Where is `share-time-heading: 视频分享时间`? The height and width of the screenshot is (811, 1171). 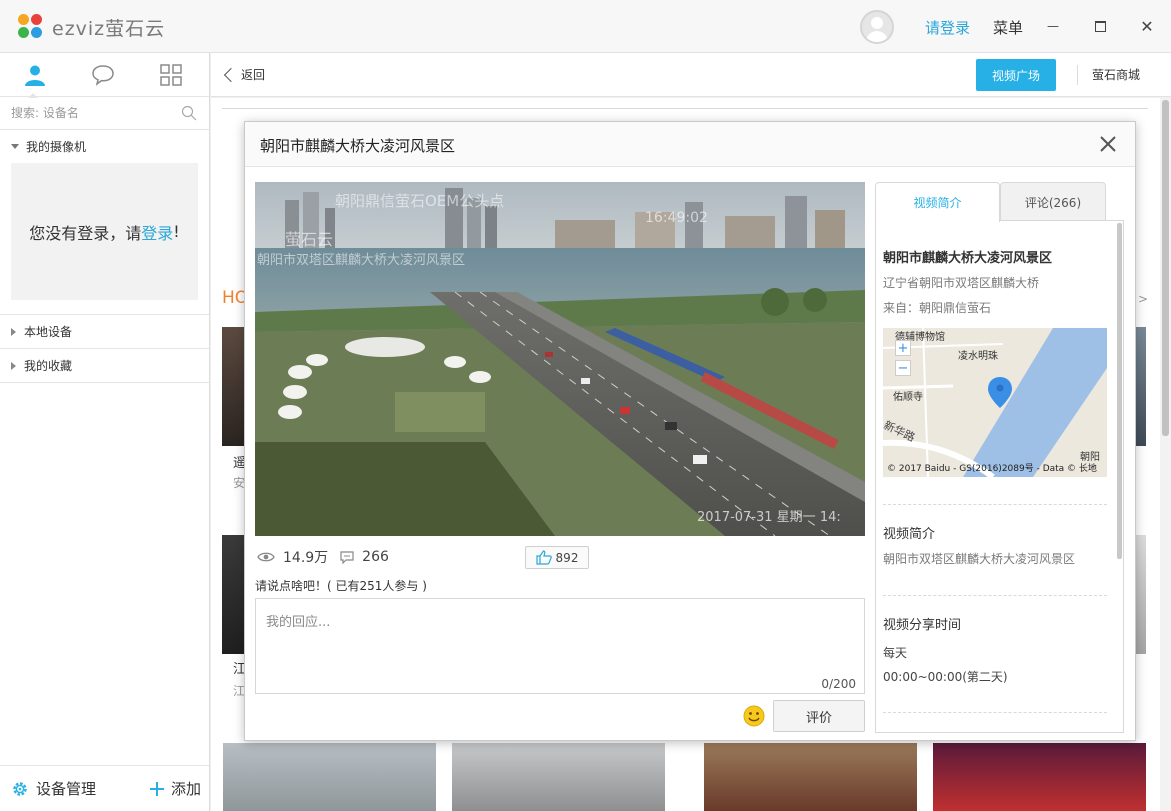 share-time-heading: 视频分享时间 is located at coordinates (922, 625).